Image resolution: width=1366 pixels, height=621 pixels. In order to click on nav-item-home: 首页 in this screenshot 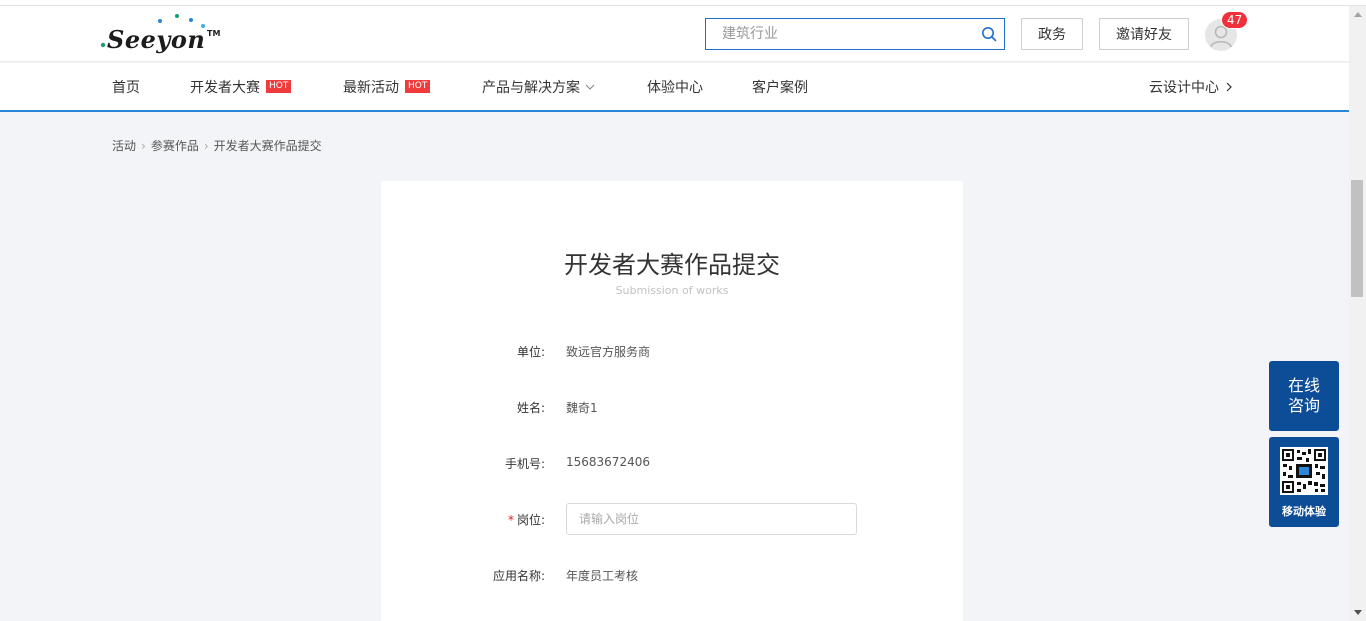, I will do `click(126, 86)`.